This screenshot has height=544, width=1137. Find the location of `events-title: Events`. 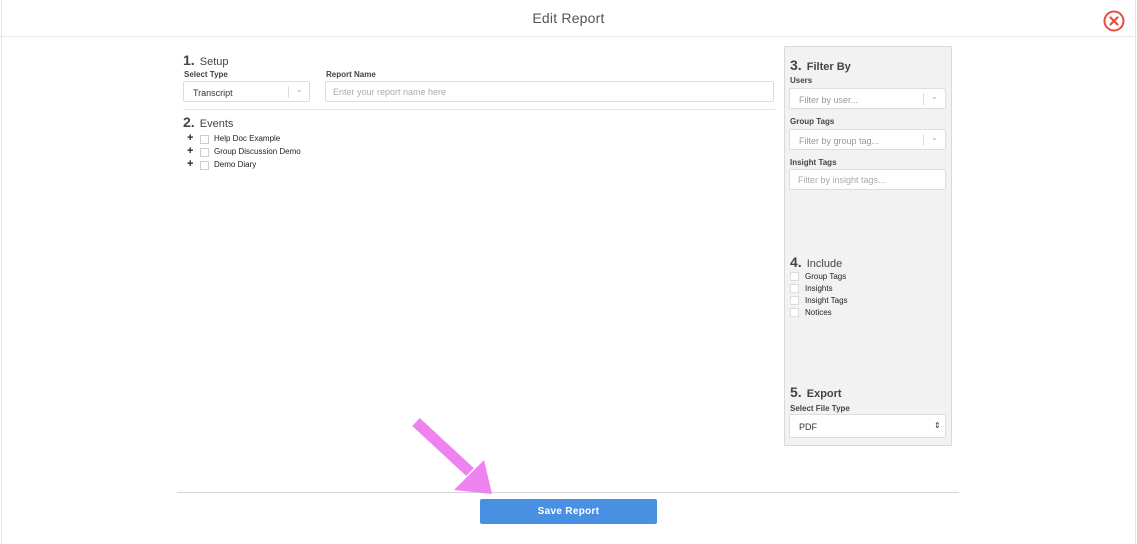

events-title: Events is located at coordinates (216, 124).